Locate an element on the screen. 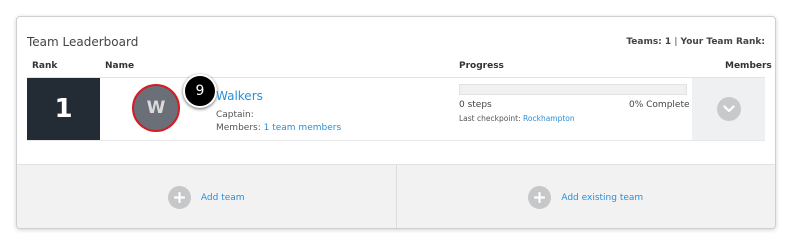 The image size is (791, 245). team-avatar: W is located at coordinates (156, 108).